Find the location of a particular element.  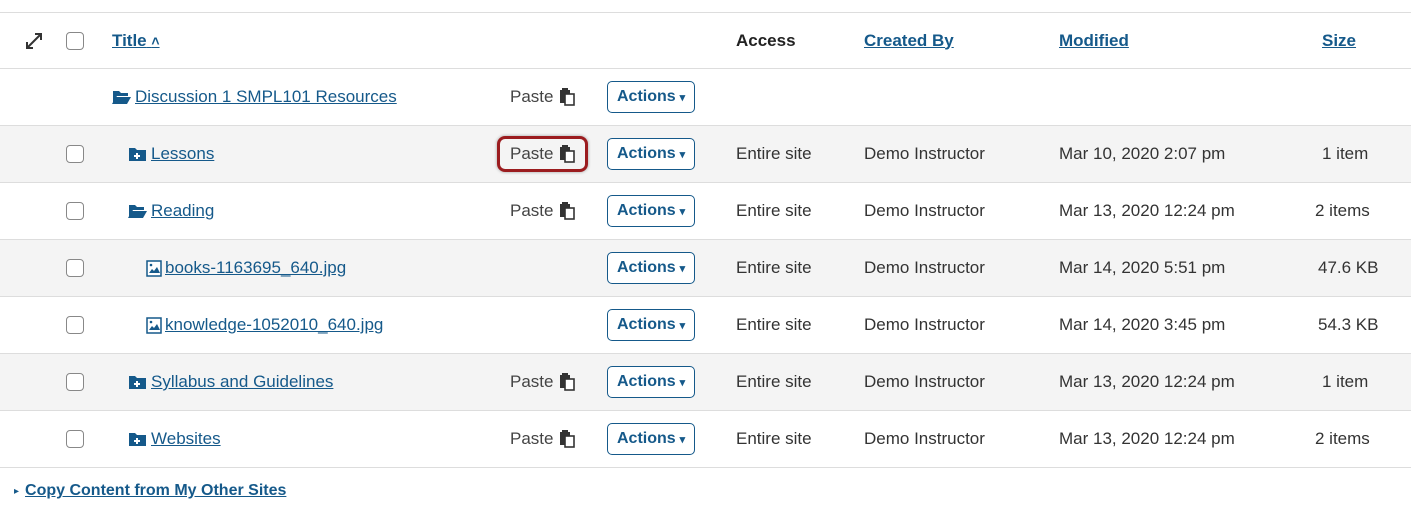

title-cell: Syllabus and Guidelines is located at coordinates (230, 382).